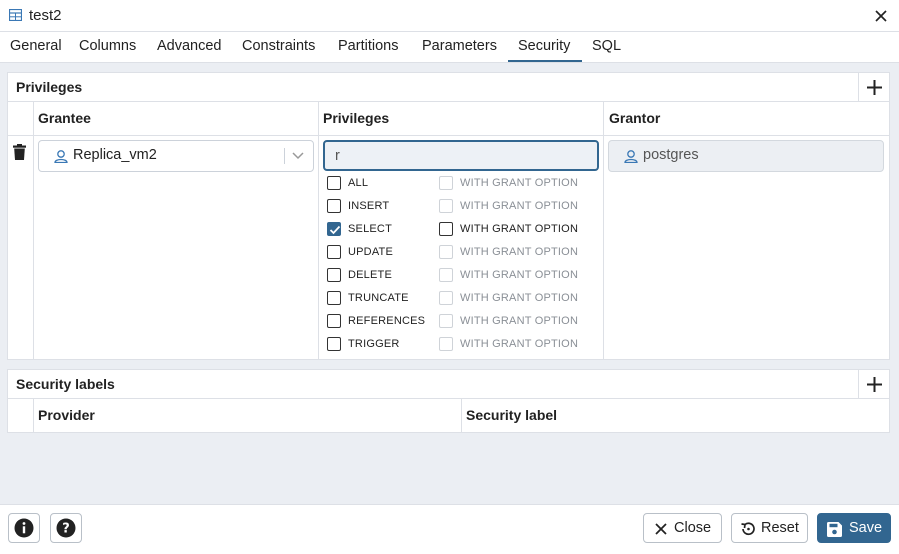 This screenshot has height=554, width=899. What do you see at coordinates (635, 118) in the screenshot?
I see `column-header-grantor: Grantor` at bounding box center [635, 118].